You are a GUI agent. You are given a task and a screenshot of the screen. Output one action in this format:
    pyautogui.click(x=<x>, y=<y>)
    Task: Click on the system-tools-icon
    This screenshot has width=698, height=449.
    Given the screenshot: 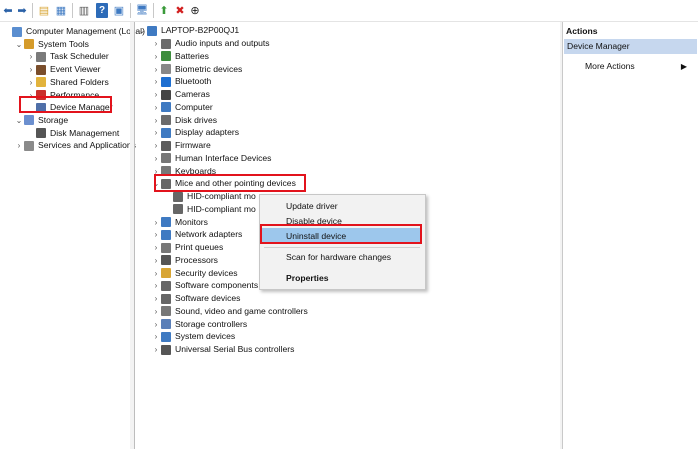 What is the action you would take?
    pyautogui.click(x=29, y=44)
    